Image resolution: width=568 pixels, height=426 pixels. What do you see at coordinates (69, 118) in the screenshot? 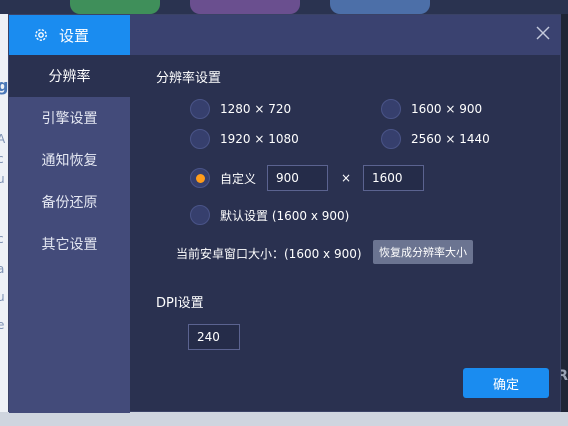
I see `sidebar-item-engine: 引擎设置` at bounding box center [69, 118].